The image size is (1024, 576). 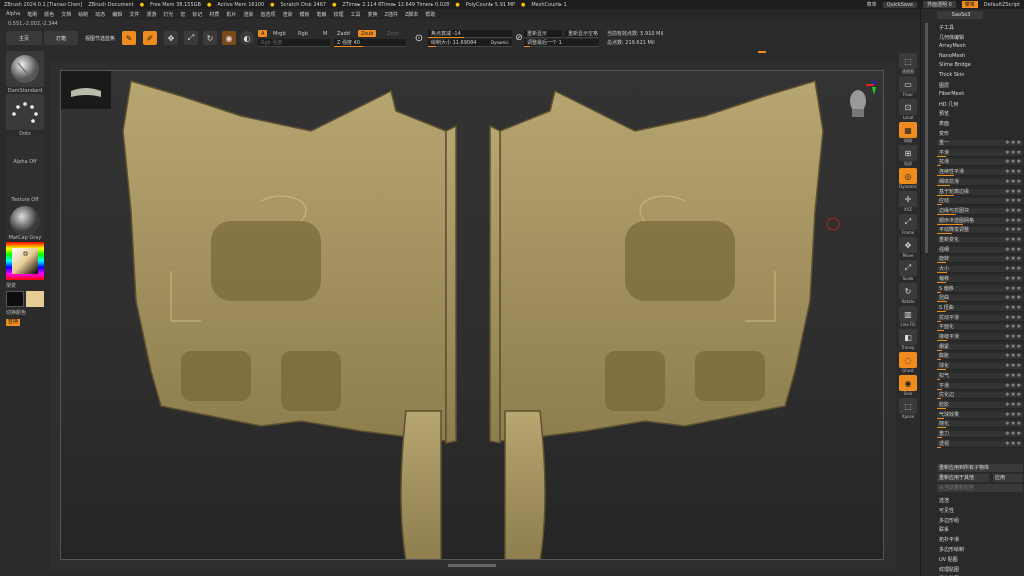 What do you see at coordinates (321, 14) in the screenshot?
I see `menu-item: 笔触` at bounding box center [321, 14].